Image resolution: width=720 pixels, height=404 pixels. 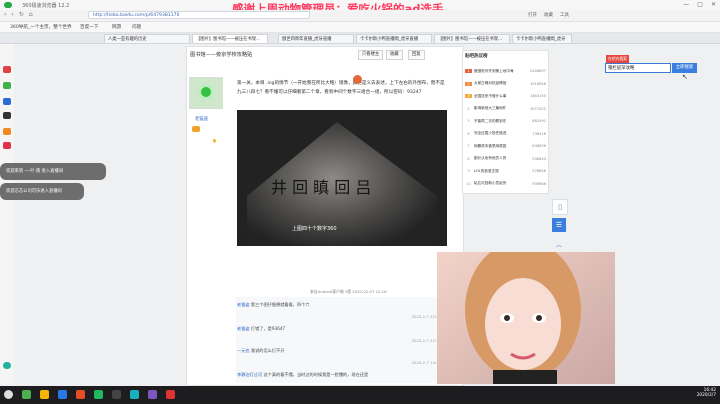 I want to click on streamer-camera, so click(x=526, y=318).